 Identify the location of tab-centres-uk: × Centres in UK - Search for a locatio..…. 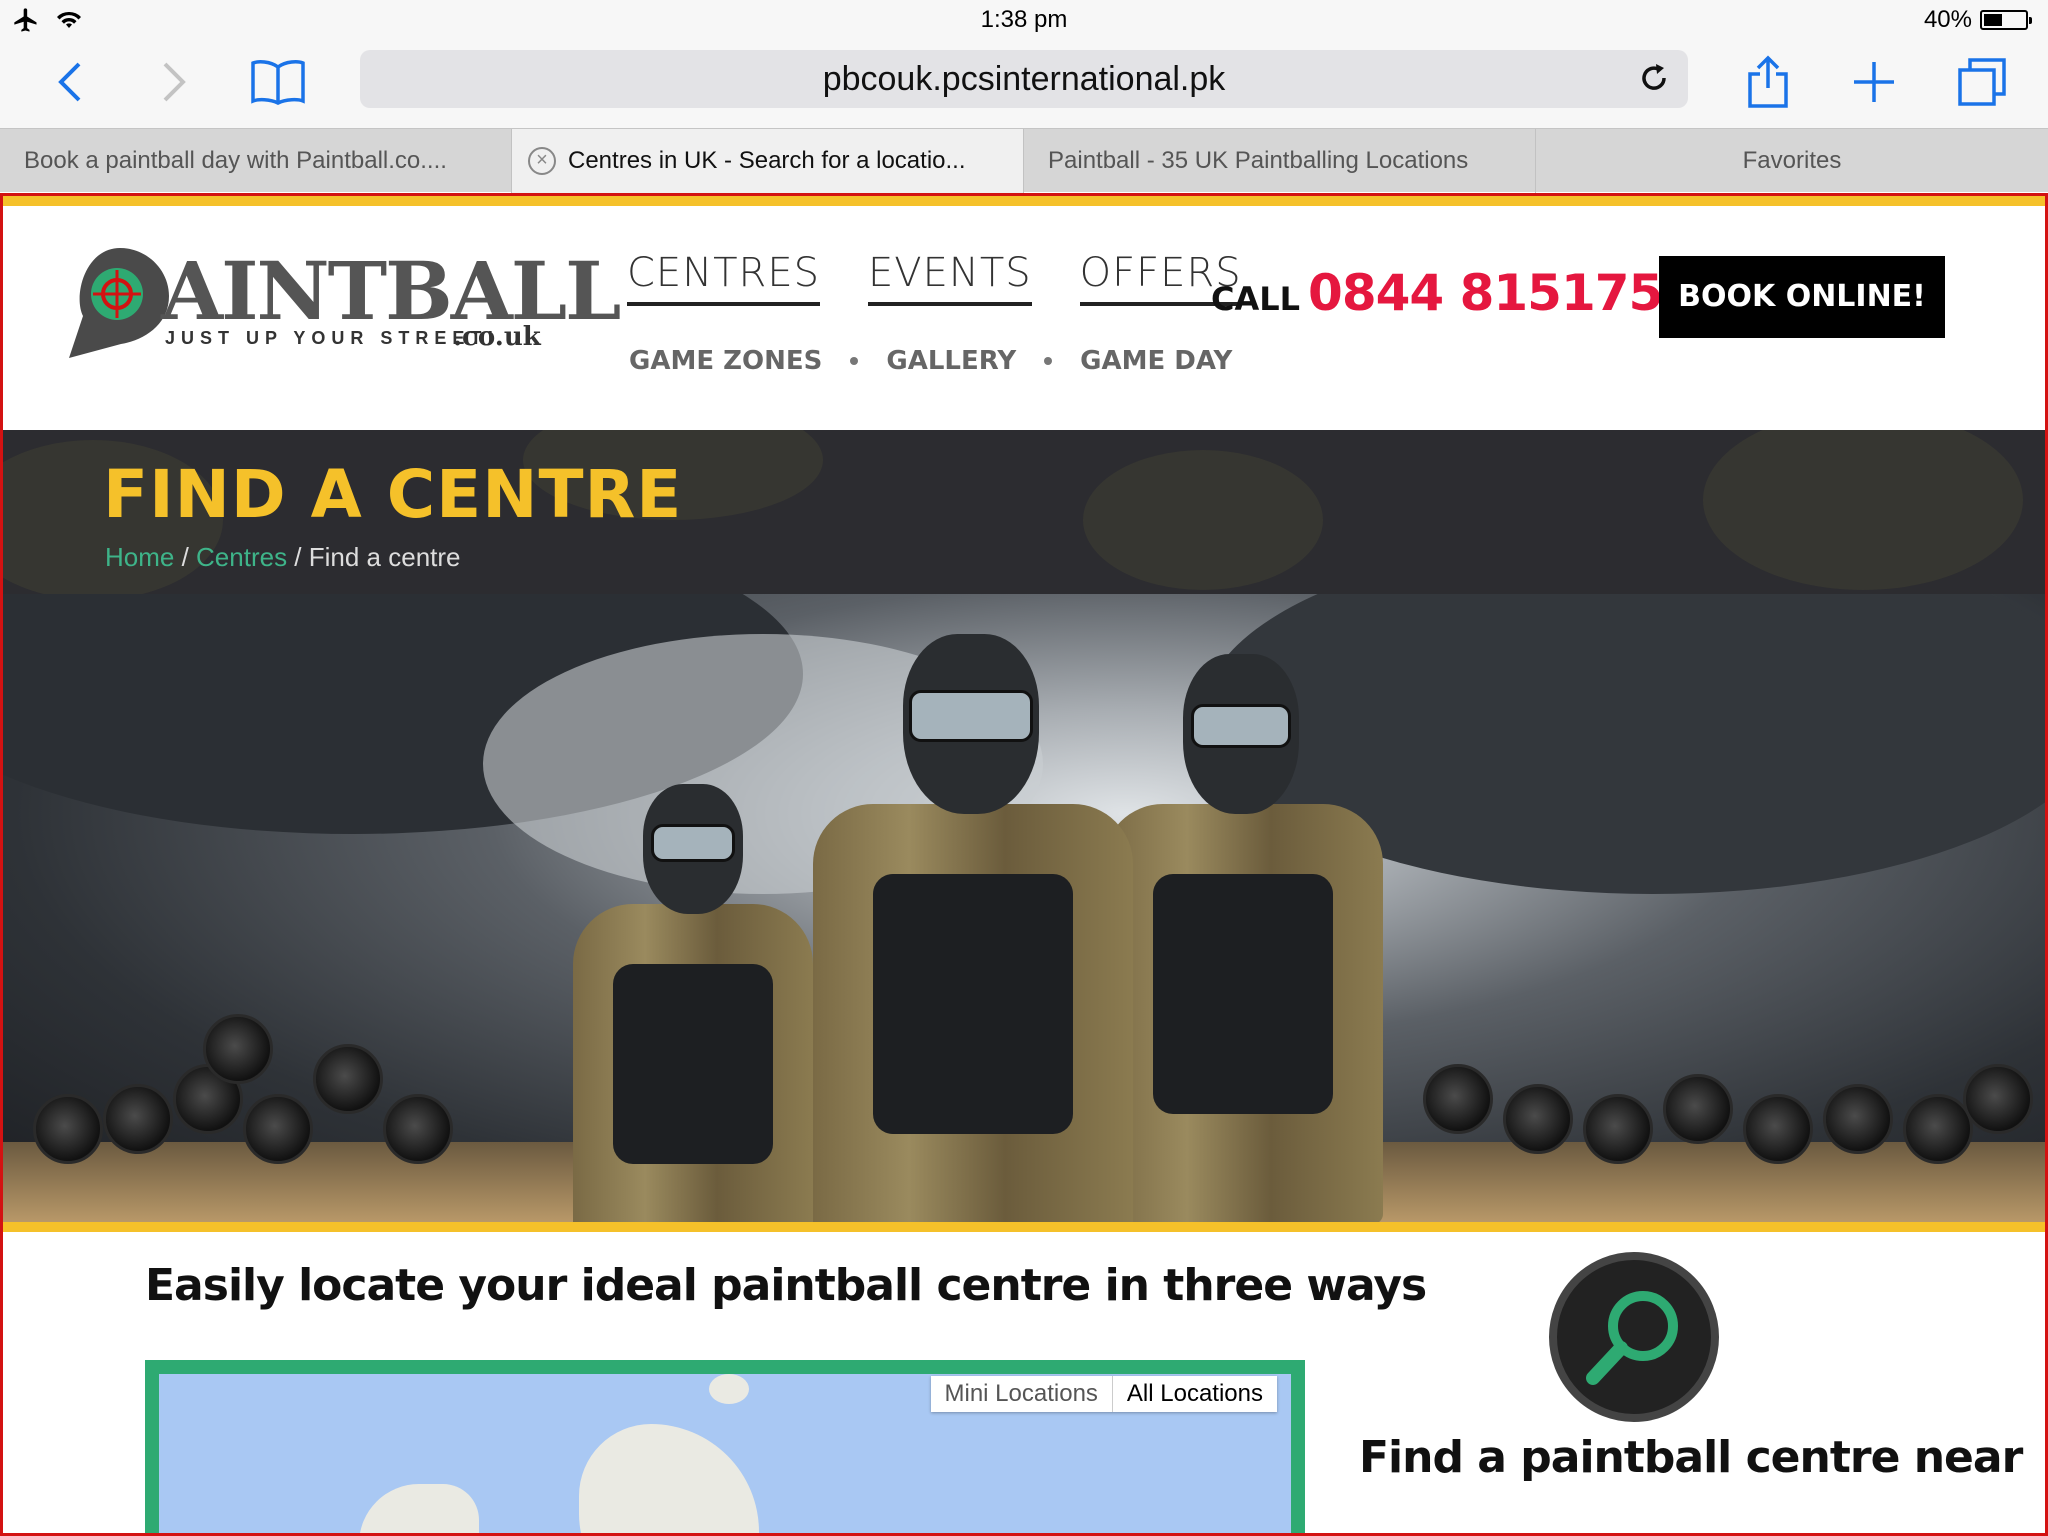
(768, 161).